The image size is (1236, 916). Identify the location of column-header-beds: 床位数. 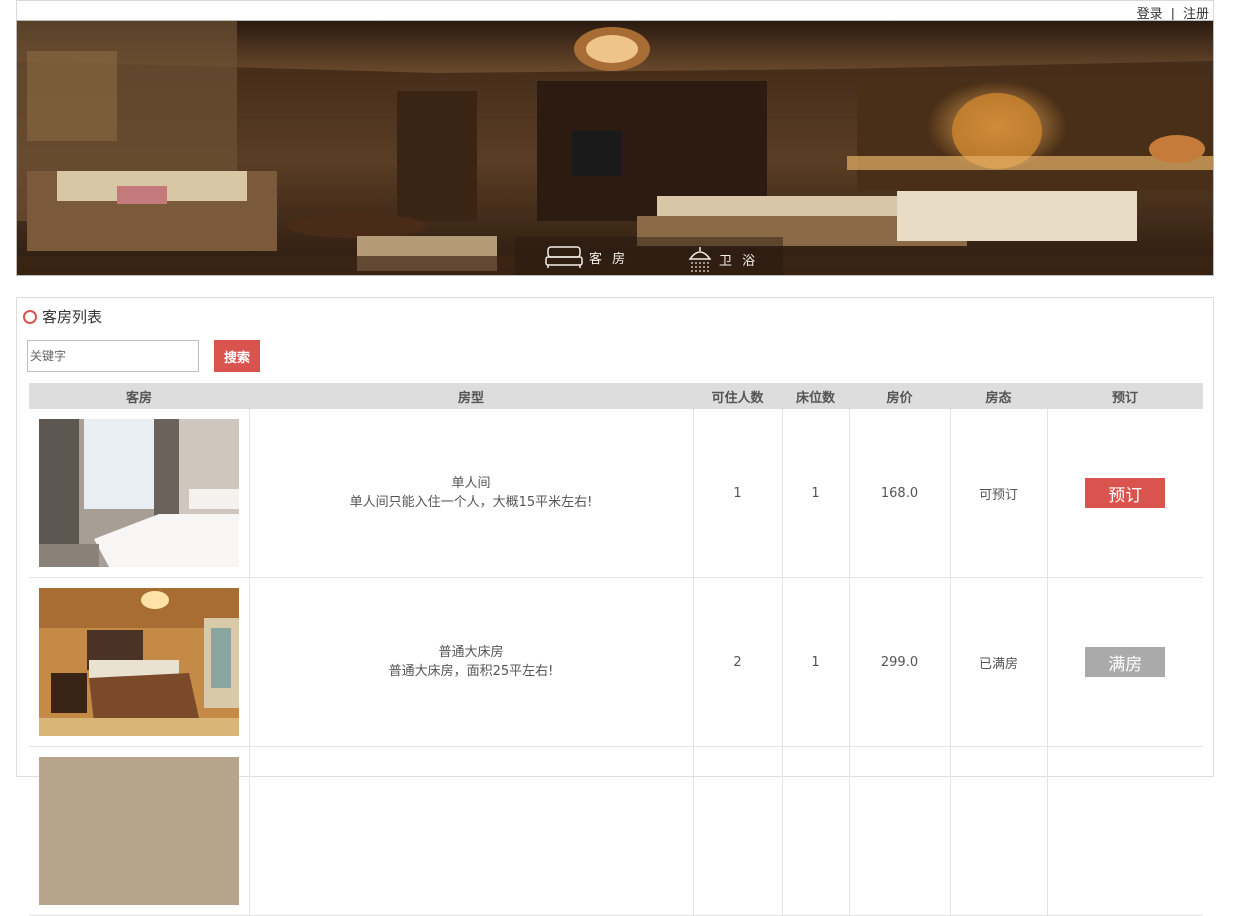
(815, 396).